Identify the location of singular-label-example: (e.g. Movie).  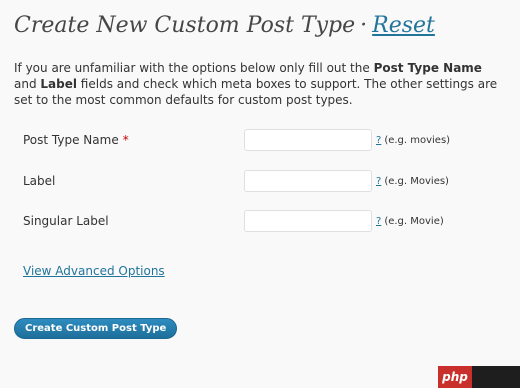
(414, 221).